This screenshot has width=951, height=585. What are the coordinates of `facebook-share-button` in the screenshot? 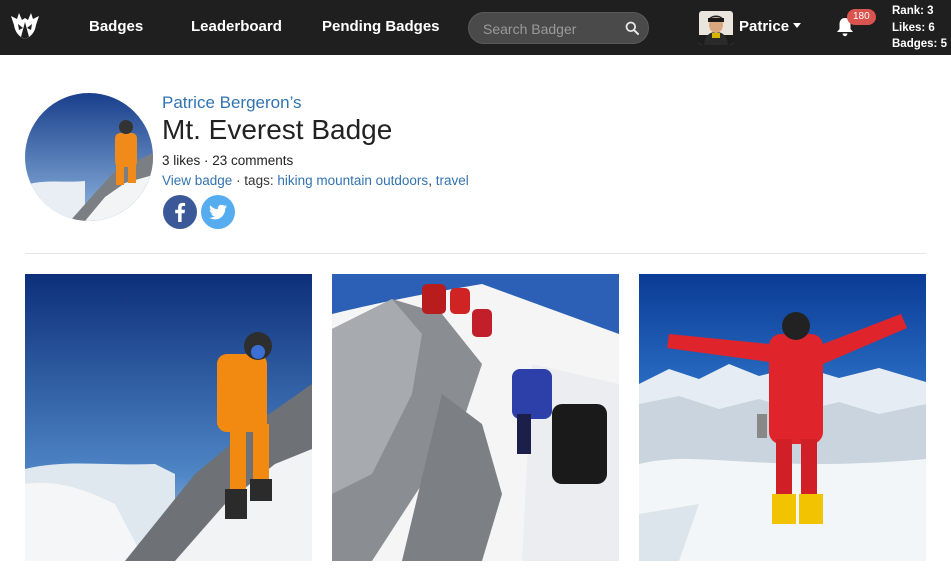 It's located at (180, 212).